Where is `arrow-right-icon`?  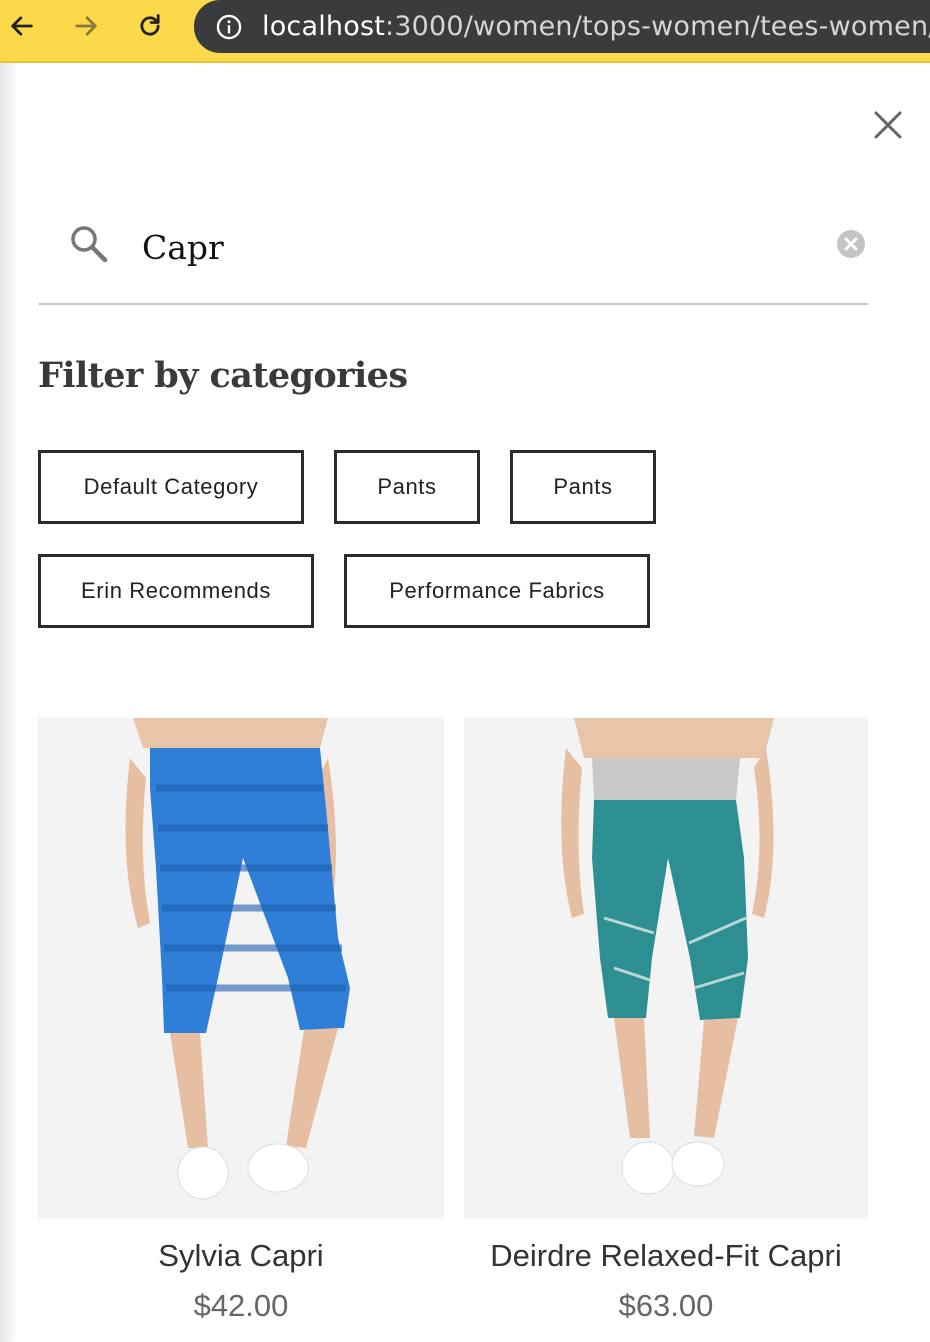
arrow-right-icon is located at coordinates (86, 26).